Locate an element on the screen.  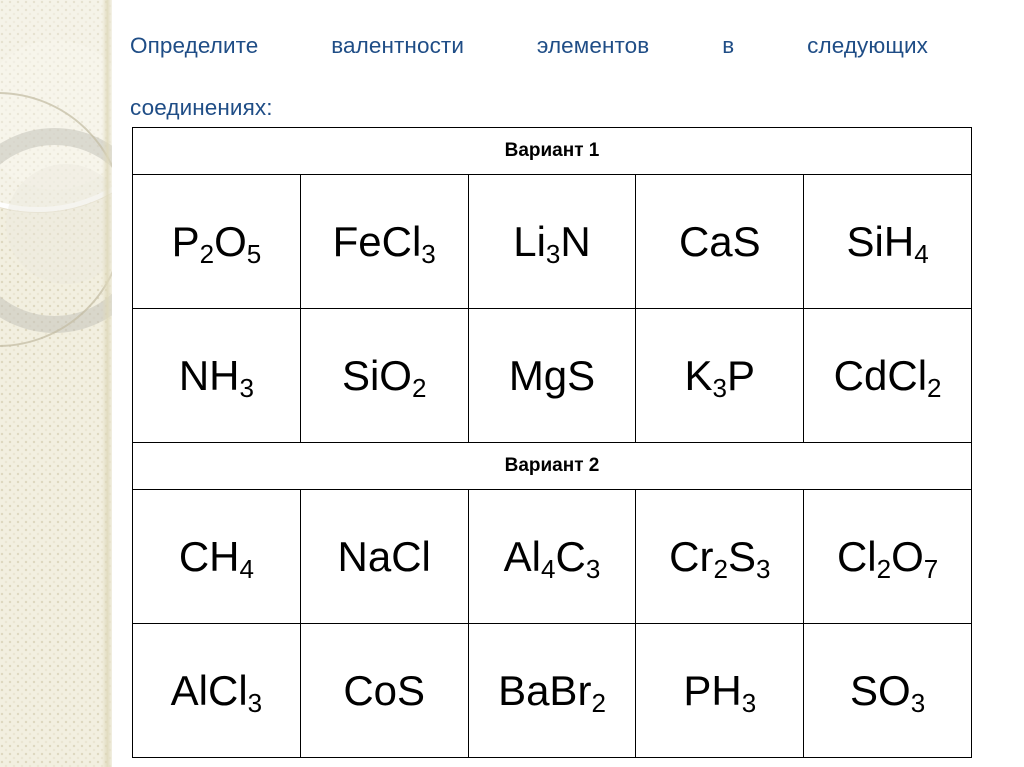
formula-symbol: K is located at coordinates (698, 375).